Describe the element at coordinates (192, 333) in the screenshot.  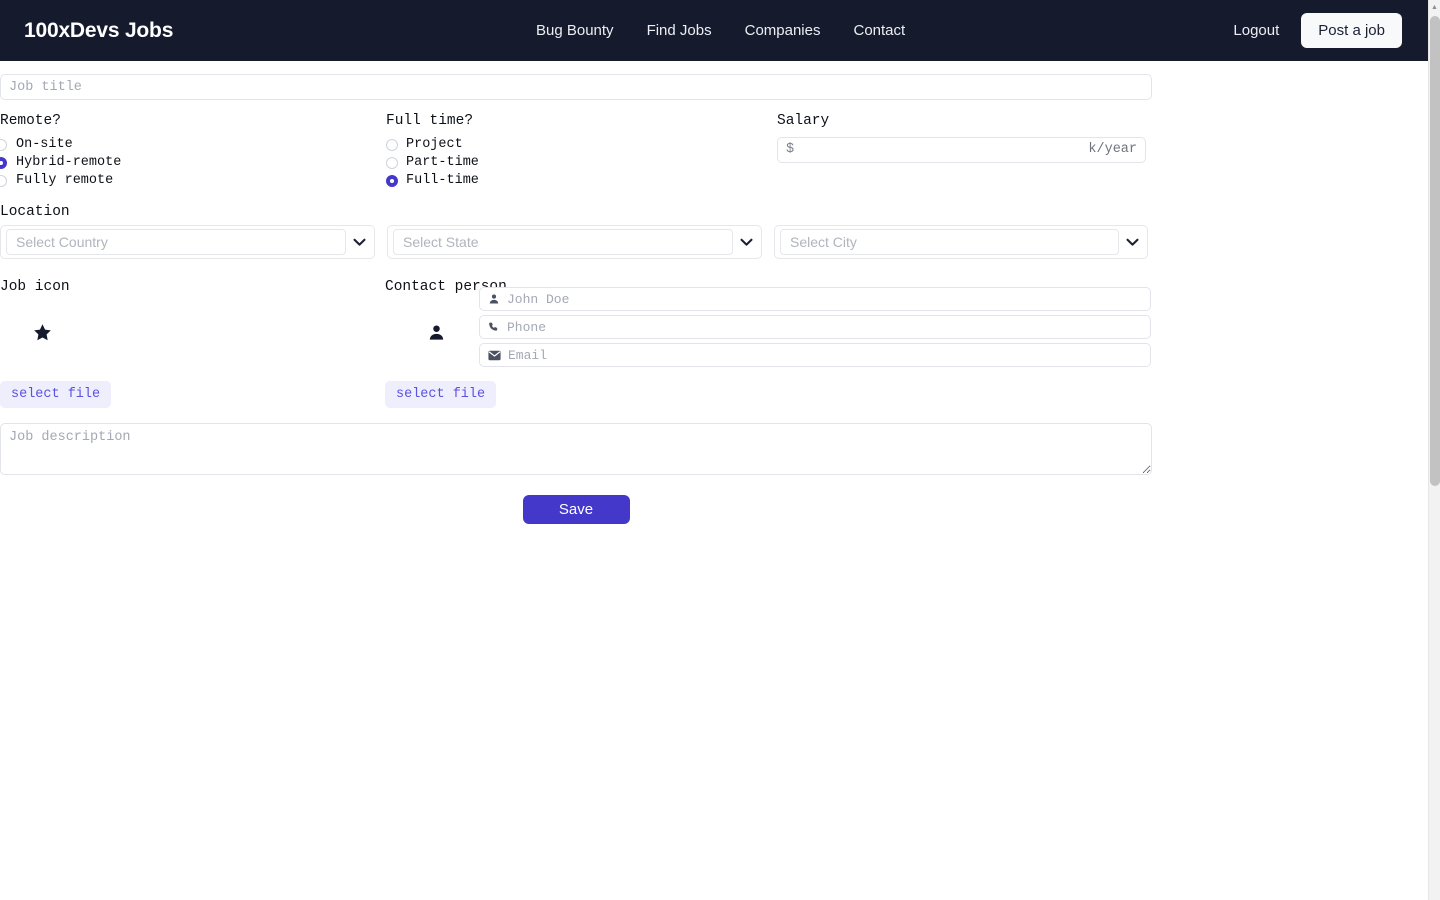
I see `job-icon-preview` at that location.